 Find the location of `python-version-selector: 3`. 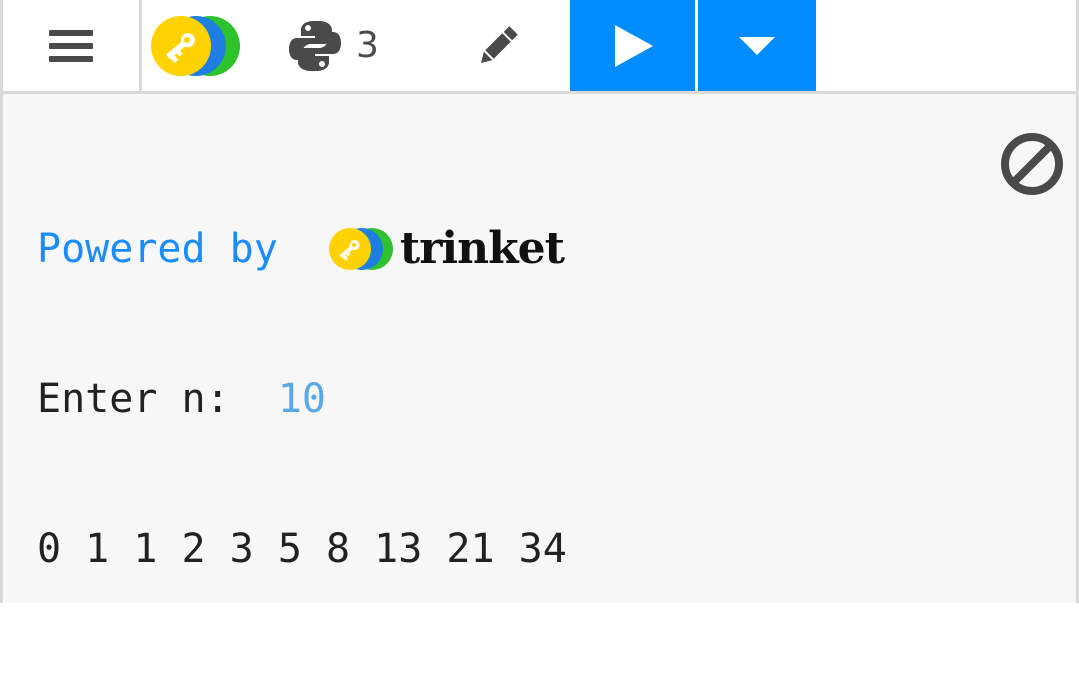

python-version-selector: 3 is located at coordinates (343, 45).